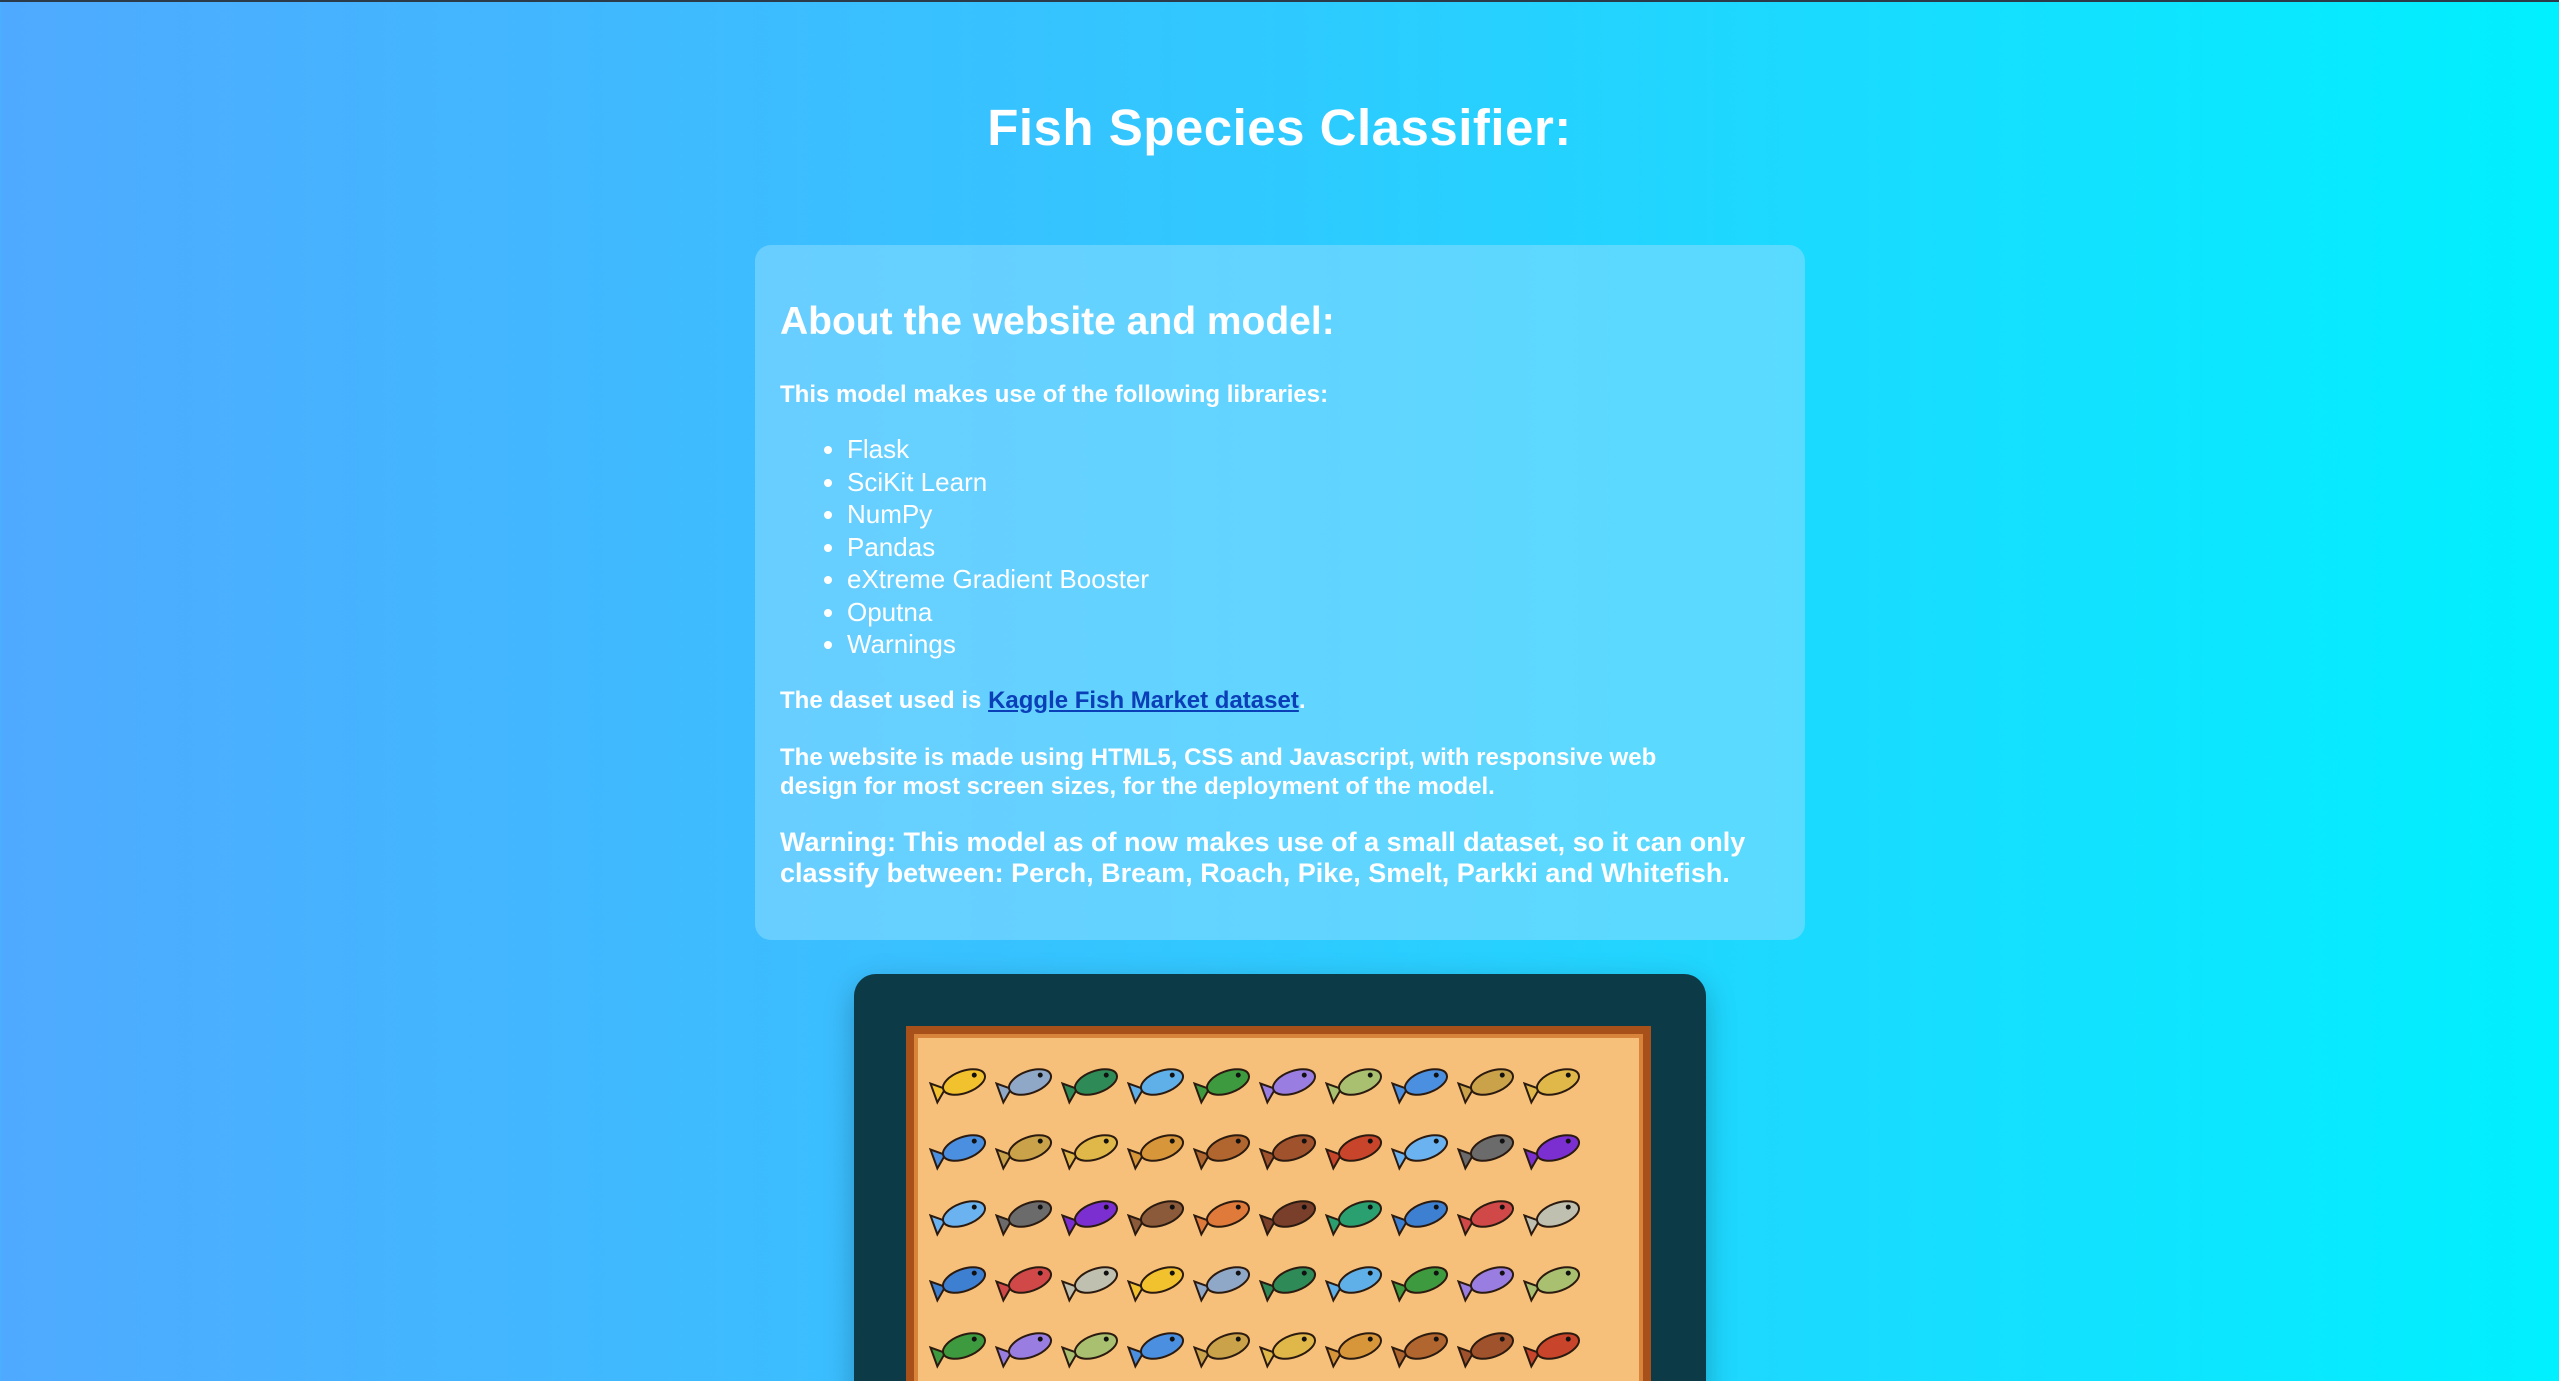 Image resolution: width=2559 pixels, height=1381 pixels. What do you see at coordinates (1057, 321) in the screenshot?
I see `about-heading: About the website and model:` at bounding box center [1057, 321].